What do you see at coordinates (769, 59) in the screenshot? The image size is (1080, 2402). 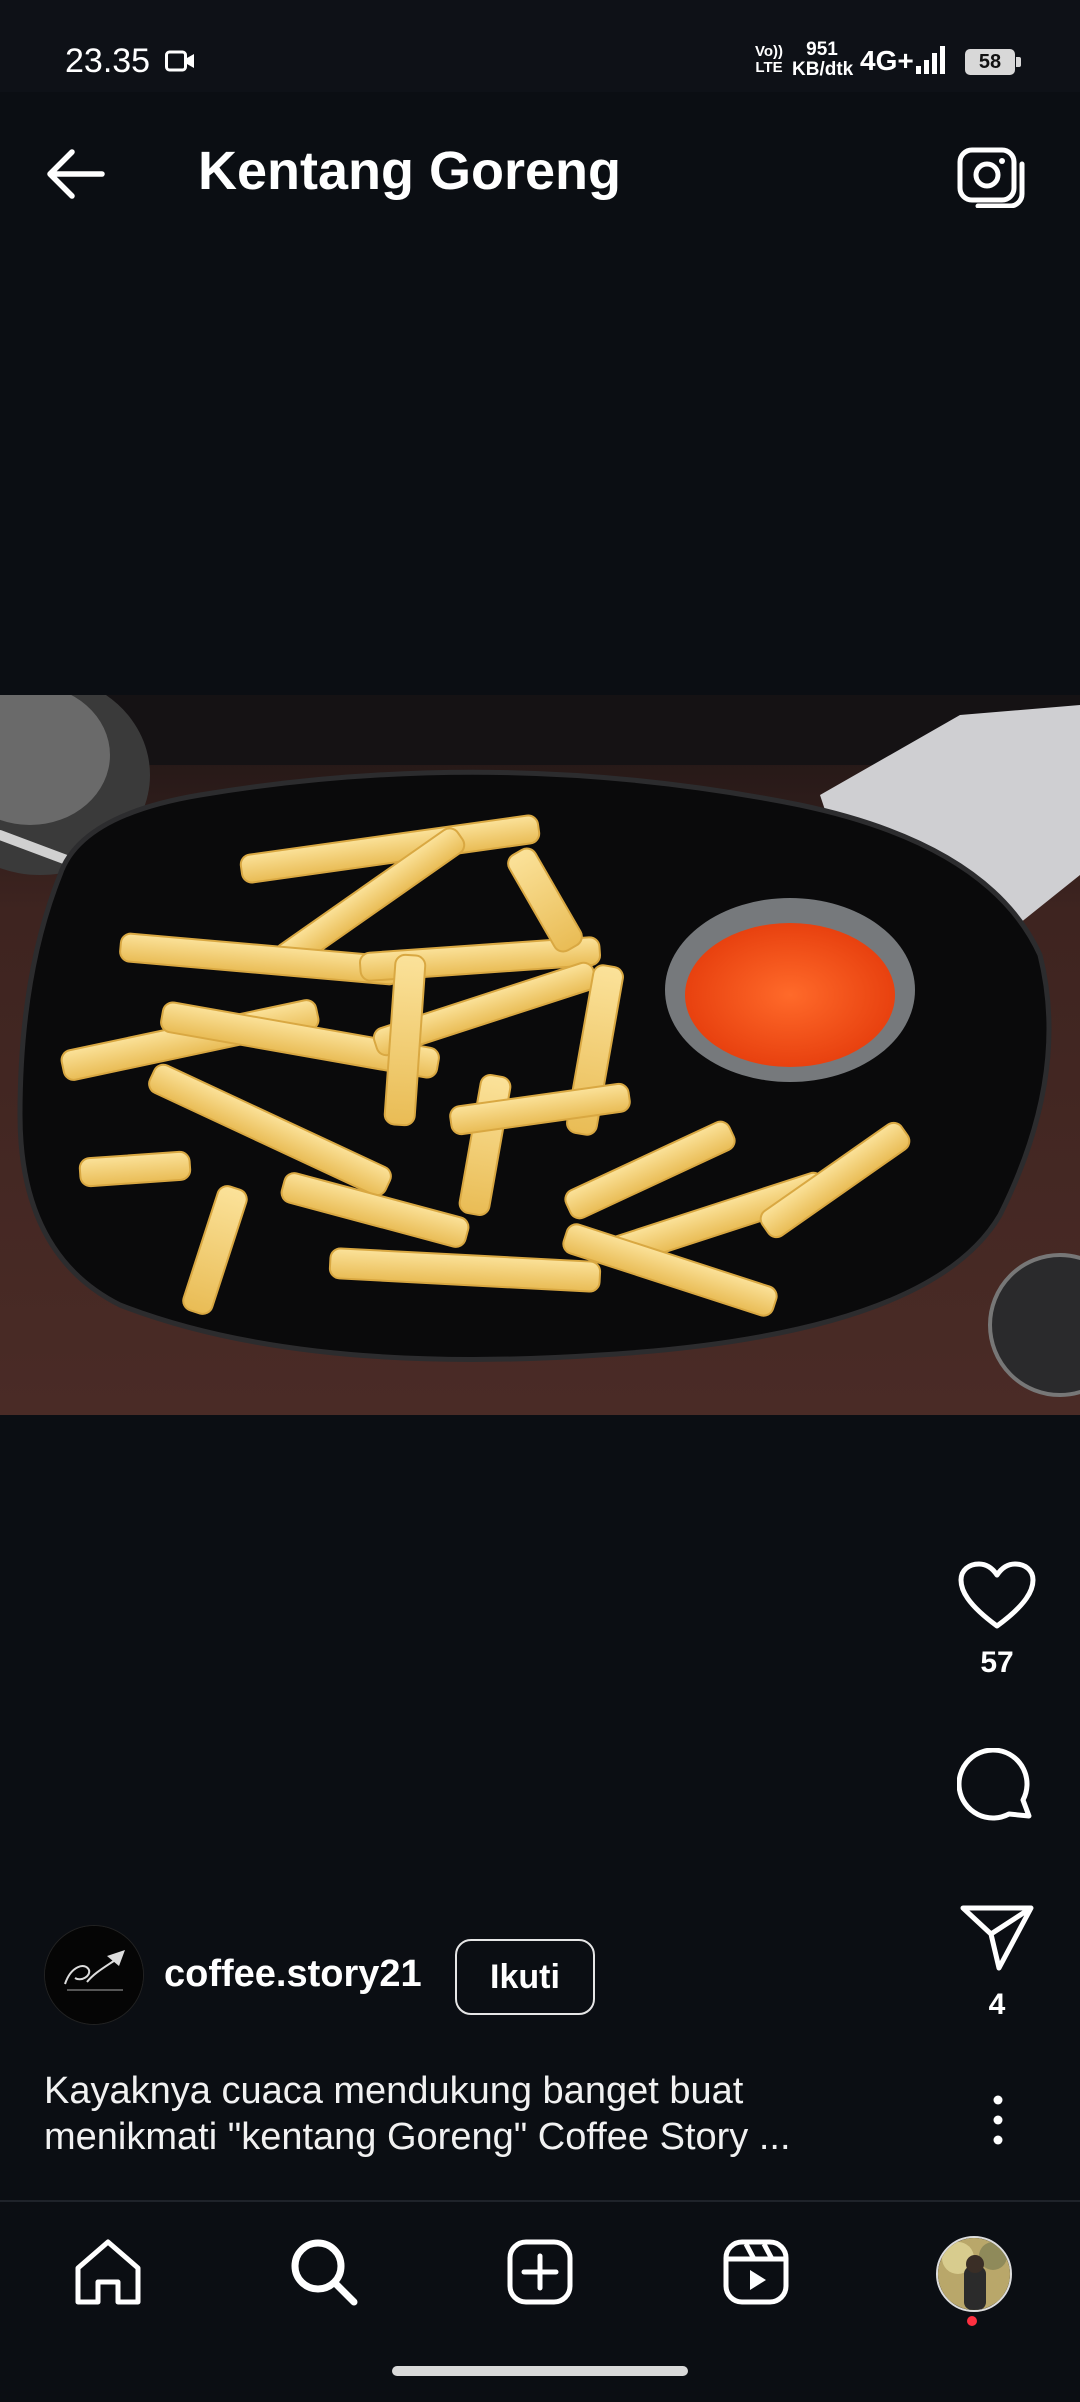 I see `volte-indicator: Vo)) LTE` at bounding box center [769, 59].